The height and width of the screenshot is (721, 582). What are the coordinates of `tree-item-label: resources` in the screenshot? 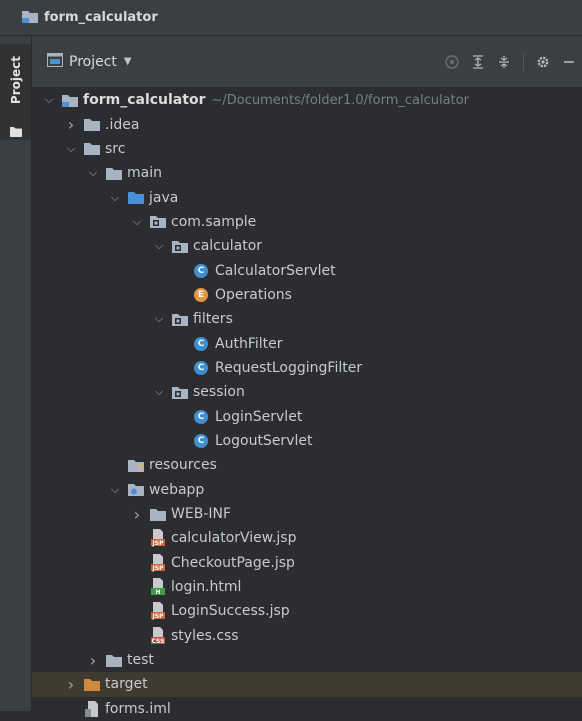 It's located at (183, 465).